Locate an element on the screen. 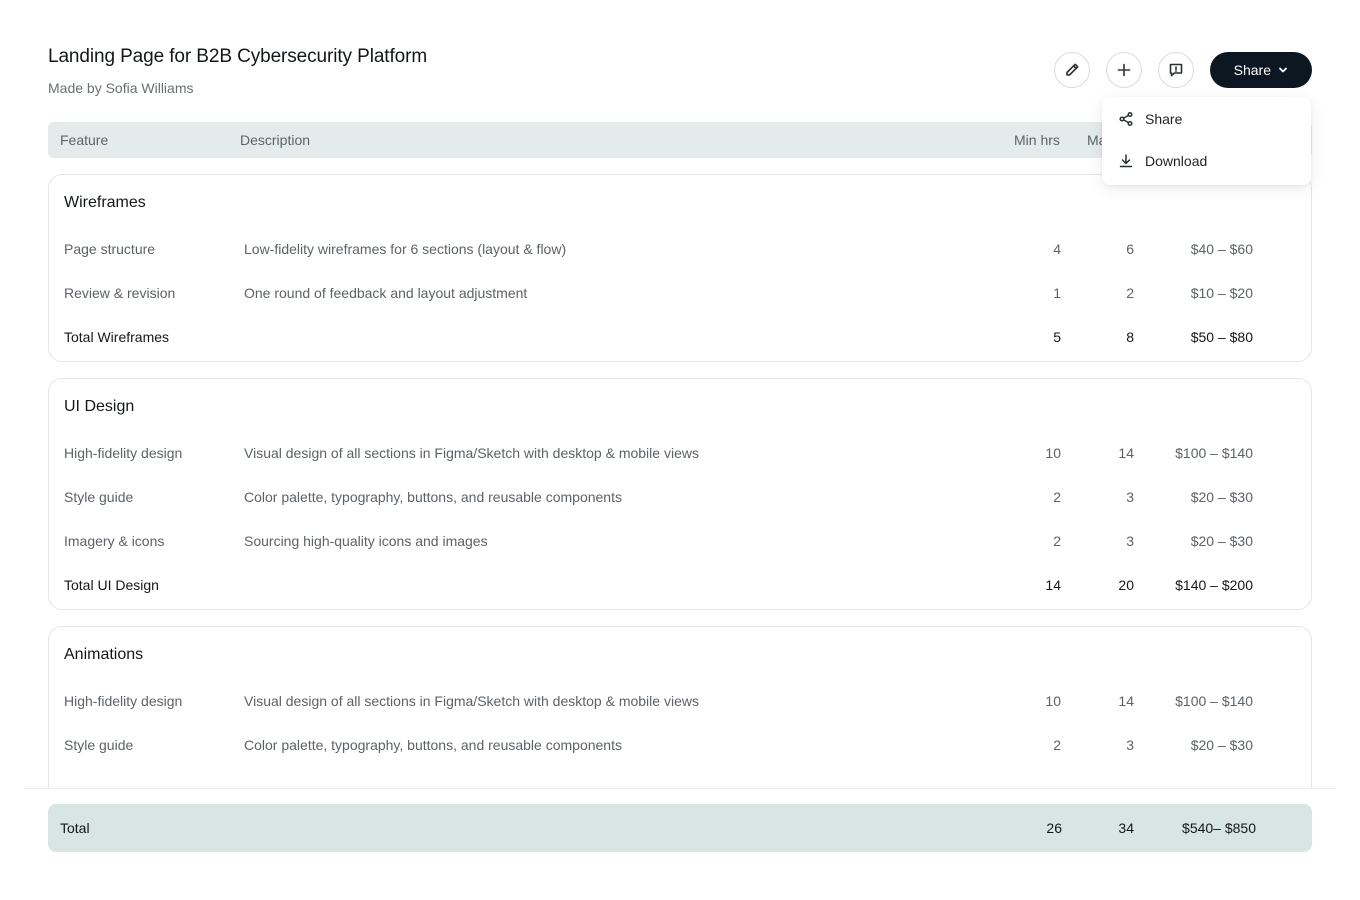  row-feature: Review & revision is located at coordinates (120, 293).